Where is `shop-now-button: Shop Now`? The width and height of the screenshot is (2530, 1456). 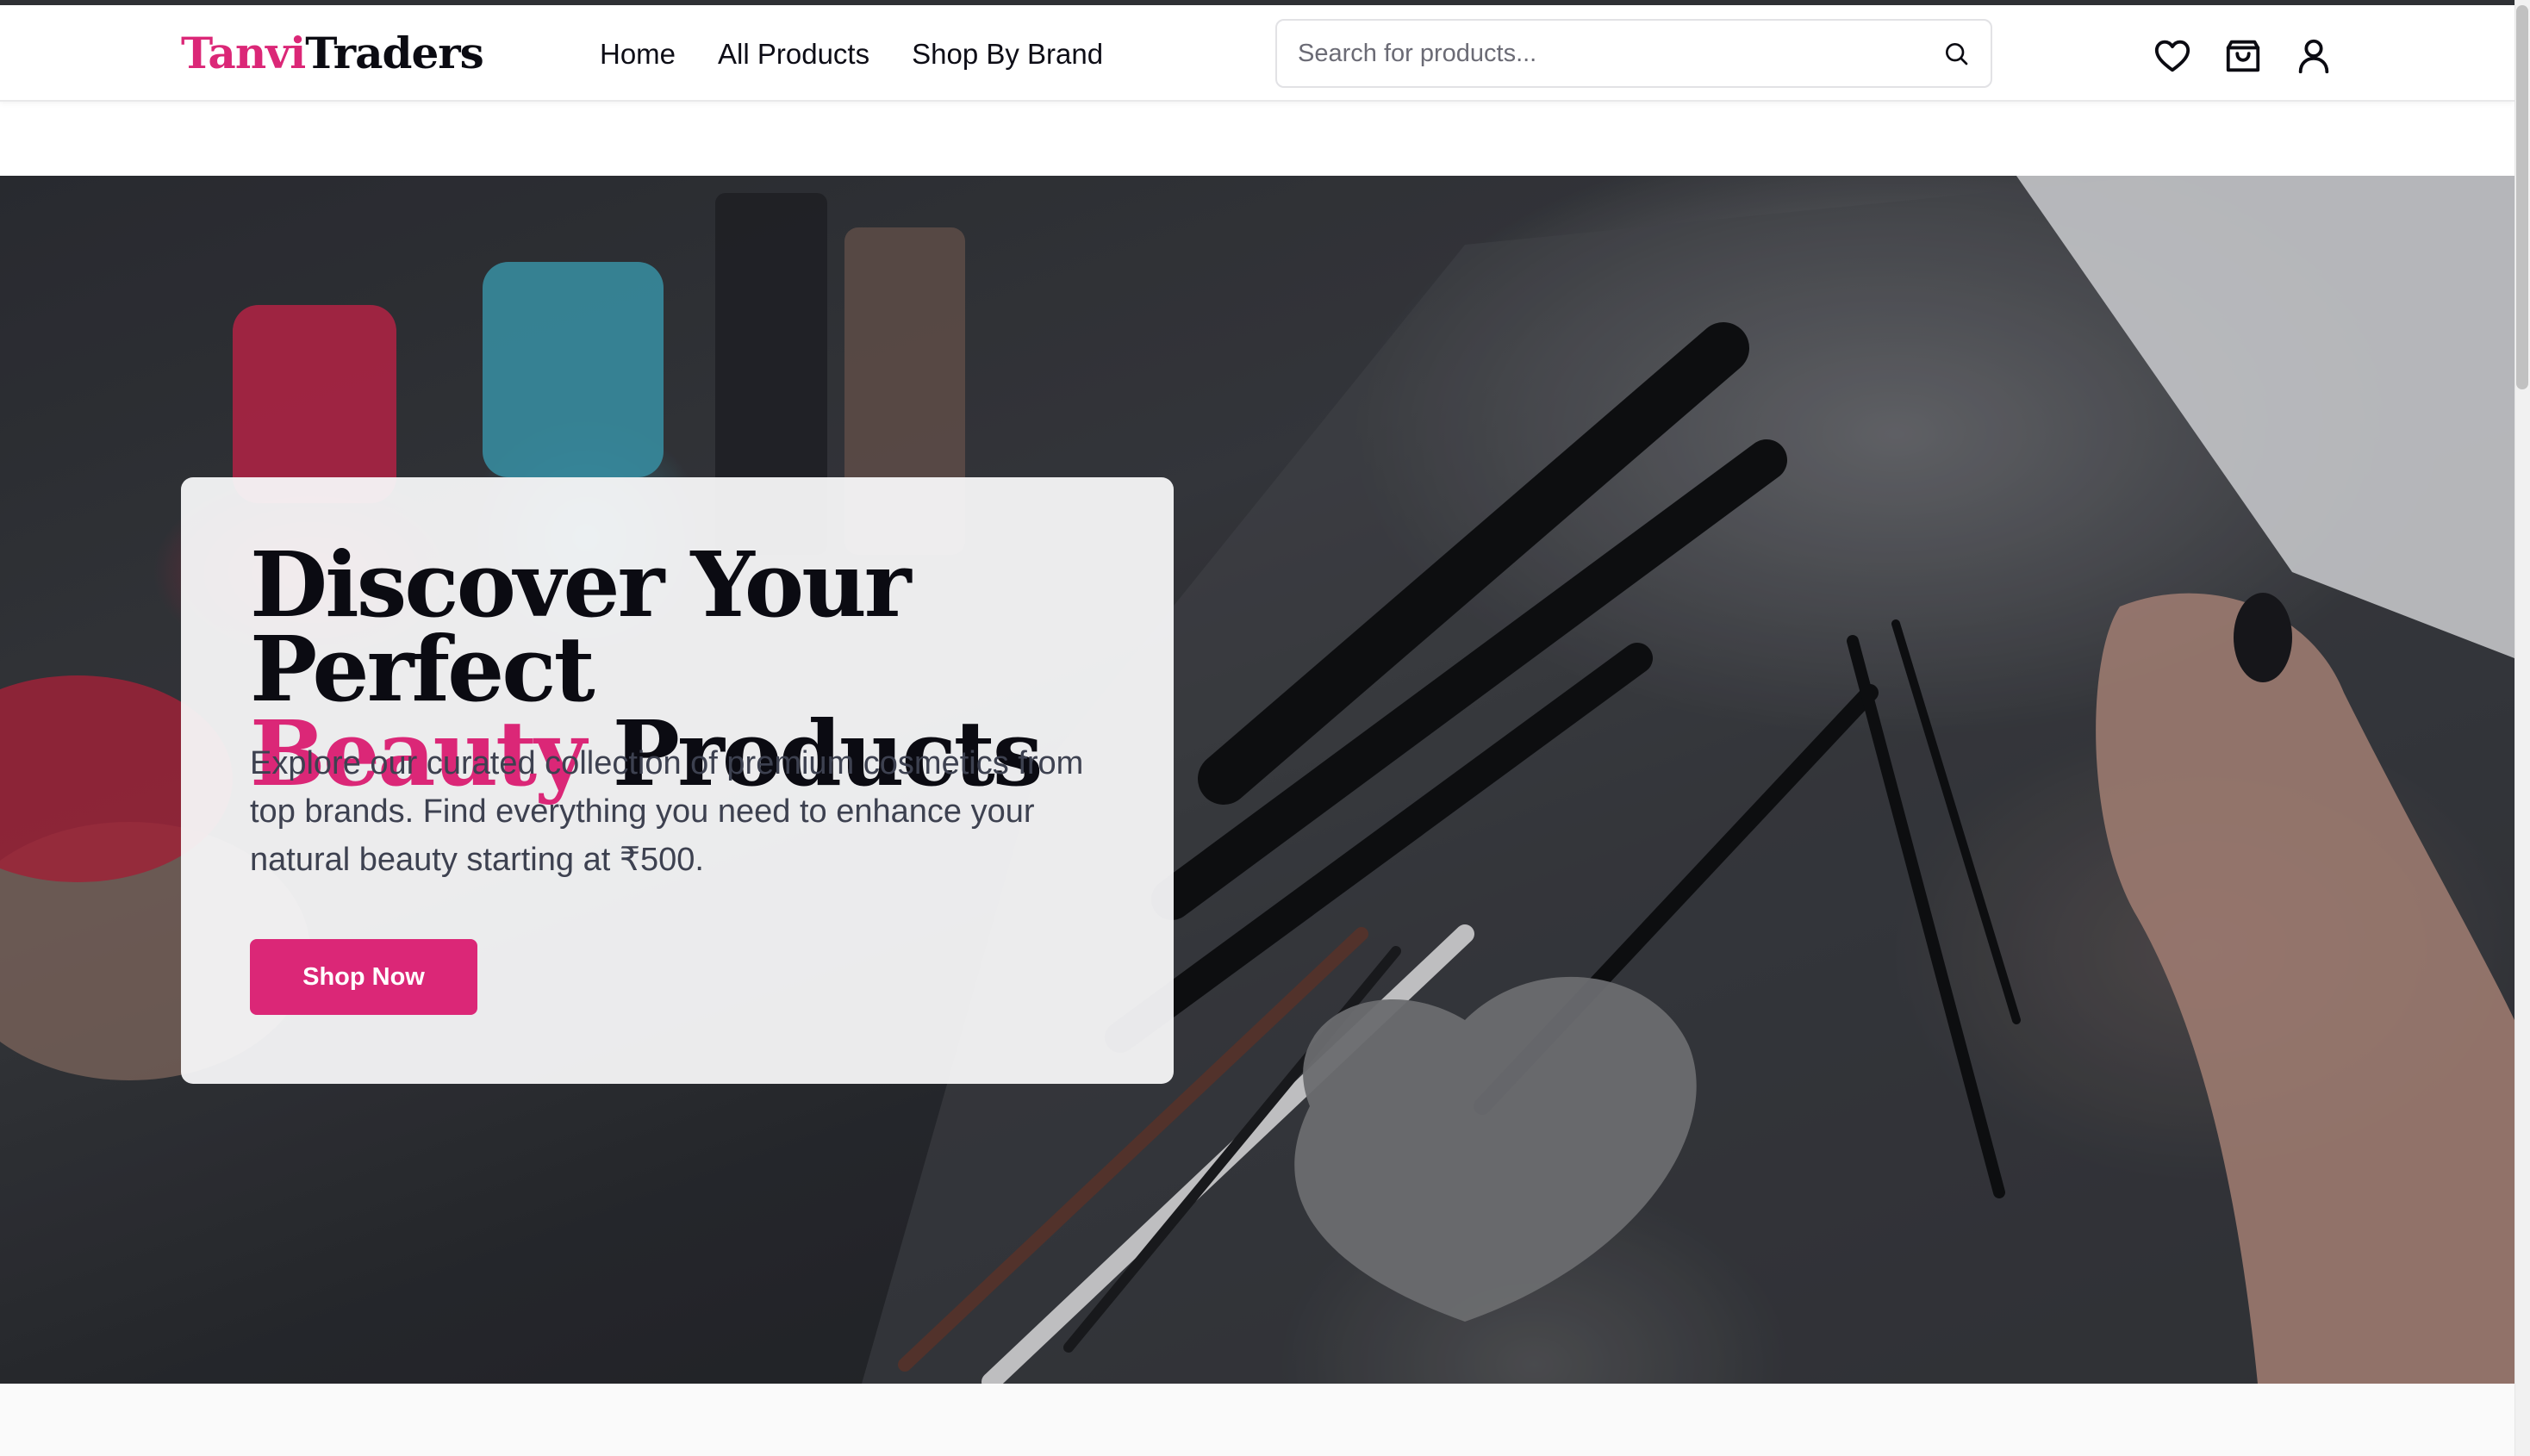 shop-now-button: Shop Now is located at coordinates (363, 977).